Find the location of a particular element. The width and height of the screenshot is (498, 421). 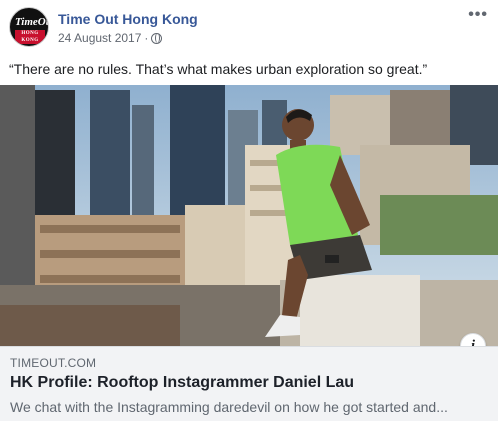

page-name-link: Time Out Hong Kong is located at coordinates (128, 19).